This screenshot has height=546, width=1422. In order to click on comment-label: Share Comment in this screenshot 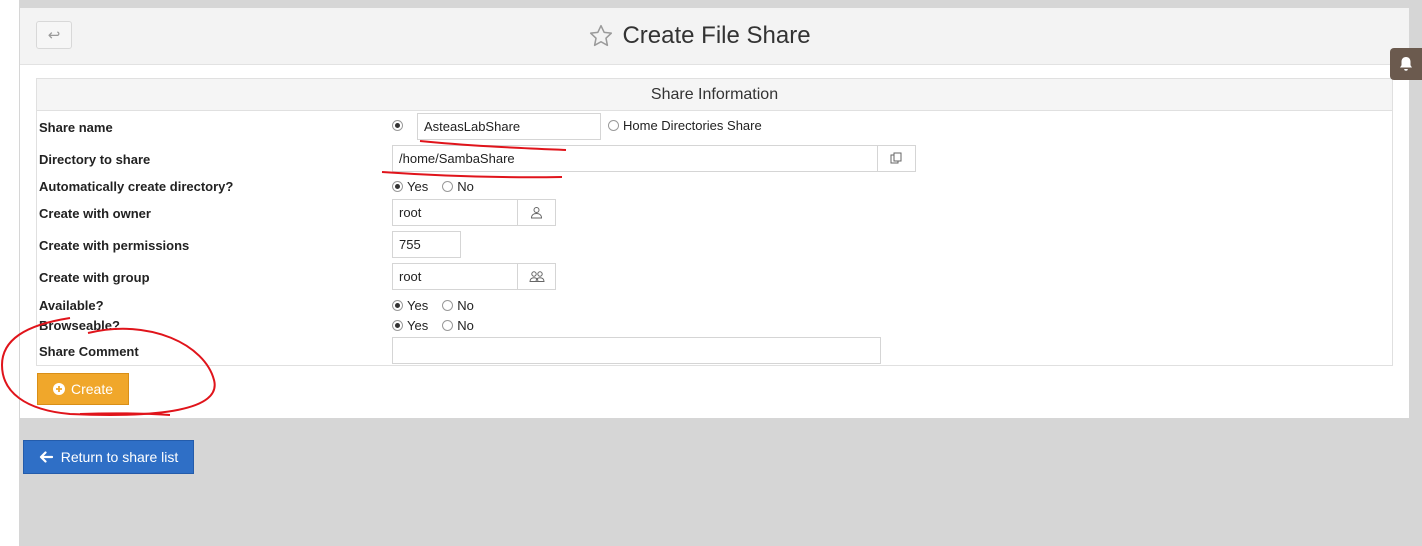, I will do `click(89, 351)`.